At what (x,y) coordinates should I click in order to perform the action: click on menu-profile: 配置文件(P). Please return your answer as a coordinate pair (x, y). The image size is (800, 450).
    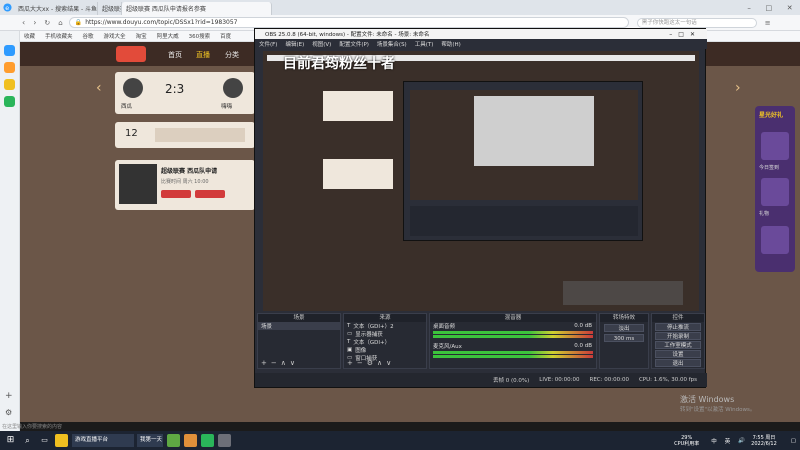
    Looking at the image, I should click on (354, 44).